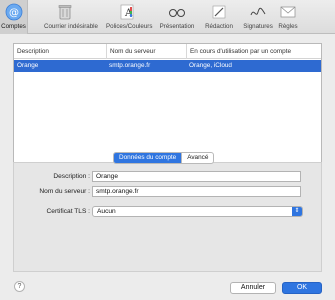 The image size is (335, 300). I want to click on toolbar-label: Courrier indésirable, so click(71, 26).